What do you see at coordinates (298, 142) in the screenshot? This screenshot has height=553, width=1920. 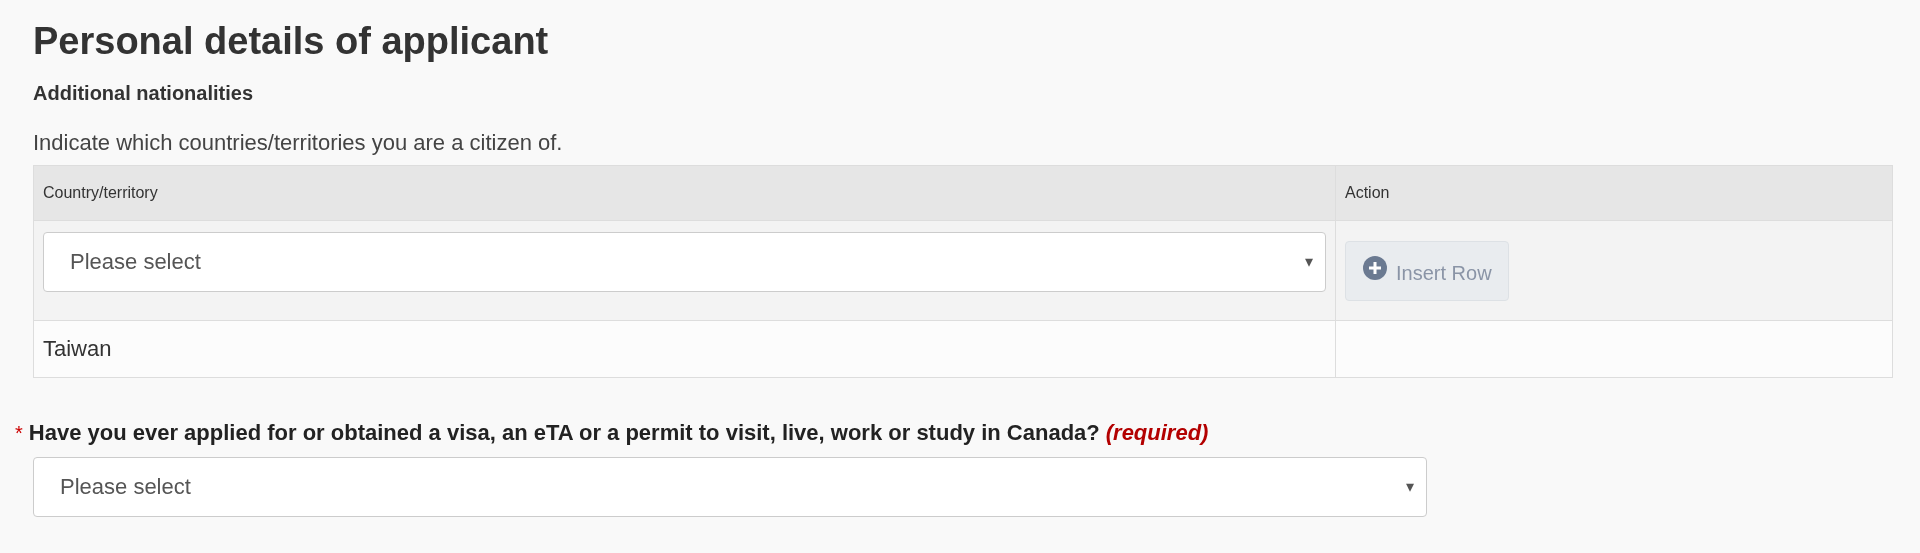 I see `instruction-text: Indicate which countries/territories you are a citizen of.` at bounding box center [298, 142].